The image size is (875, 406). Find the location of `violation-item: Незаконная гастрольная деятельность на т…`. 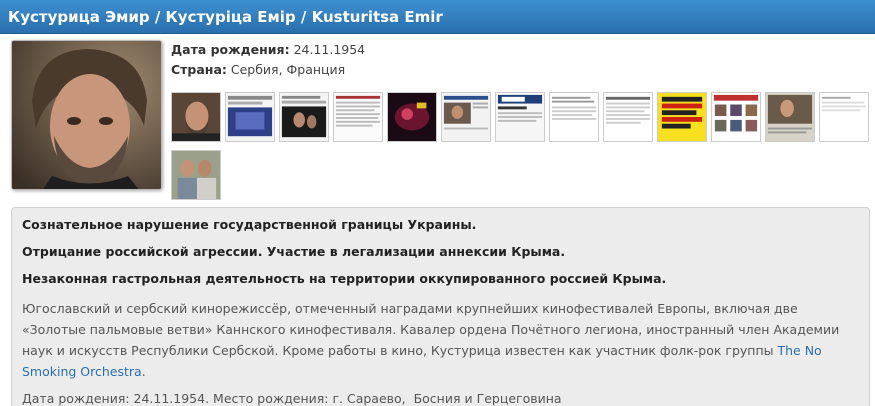

violation-item: Незаконная гастрольная деятельность на т… is located at coordinates (344, 278).